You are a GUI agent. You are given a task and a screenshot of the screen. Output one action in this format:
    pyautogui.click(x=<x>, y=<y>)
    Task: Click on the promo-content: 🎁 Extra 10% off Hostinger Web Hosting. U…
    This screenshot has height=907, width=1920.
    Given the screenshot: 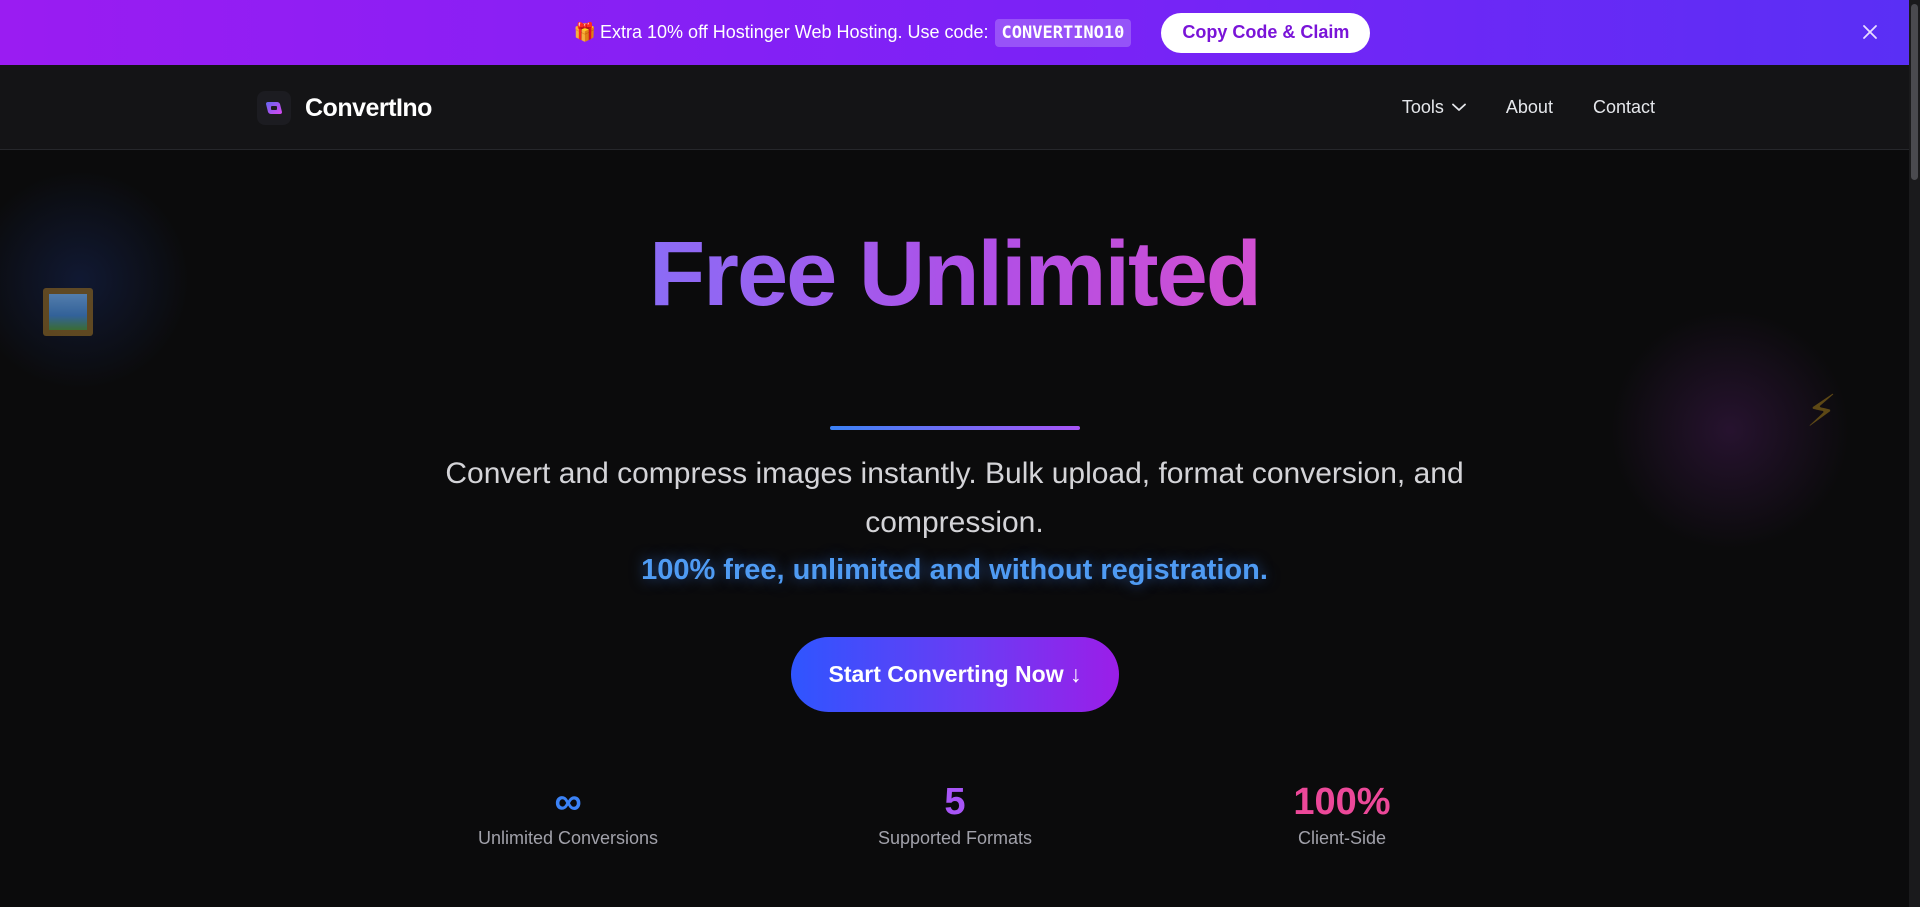 What is the action you would take?
    pyautogui.click(x=972, y=32)
    